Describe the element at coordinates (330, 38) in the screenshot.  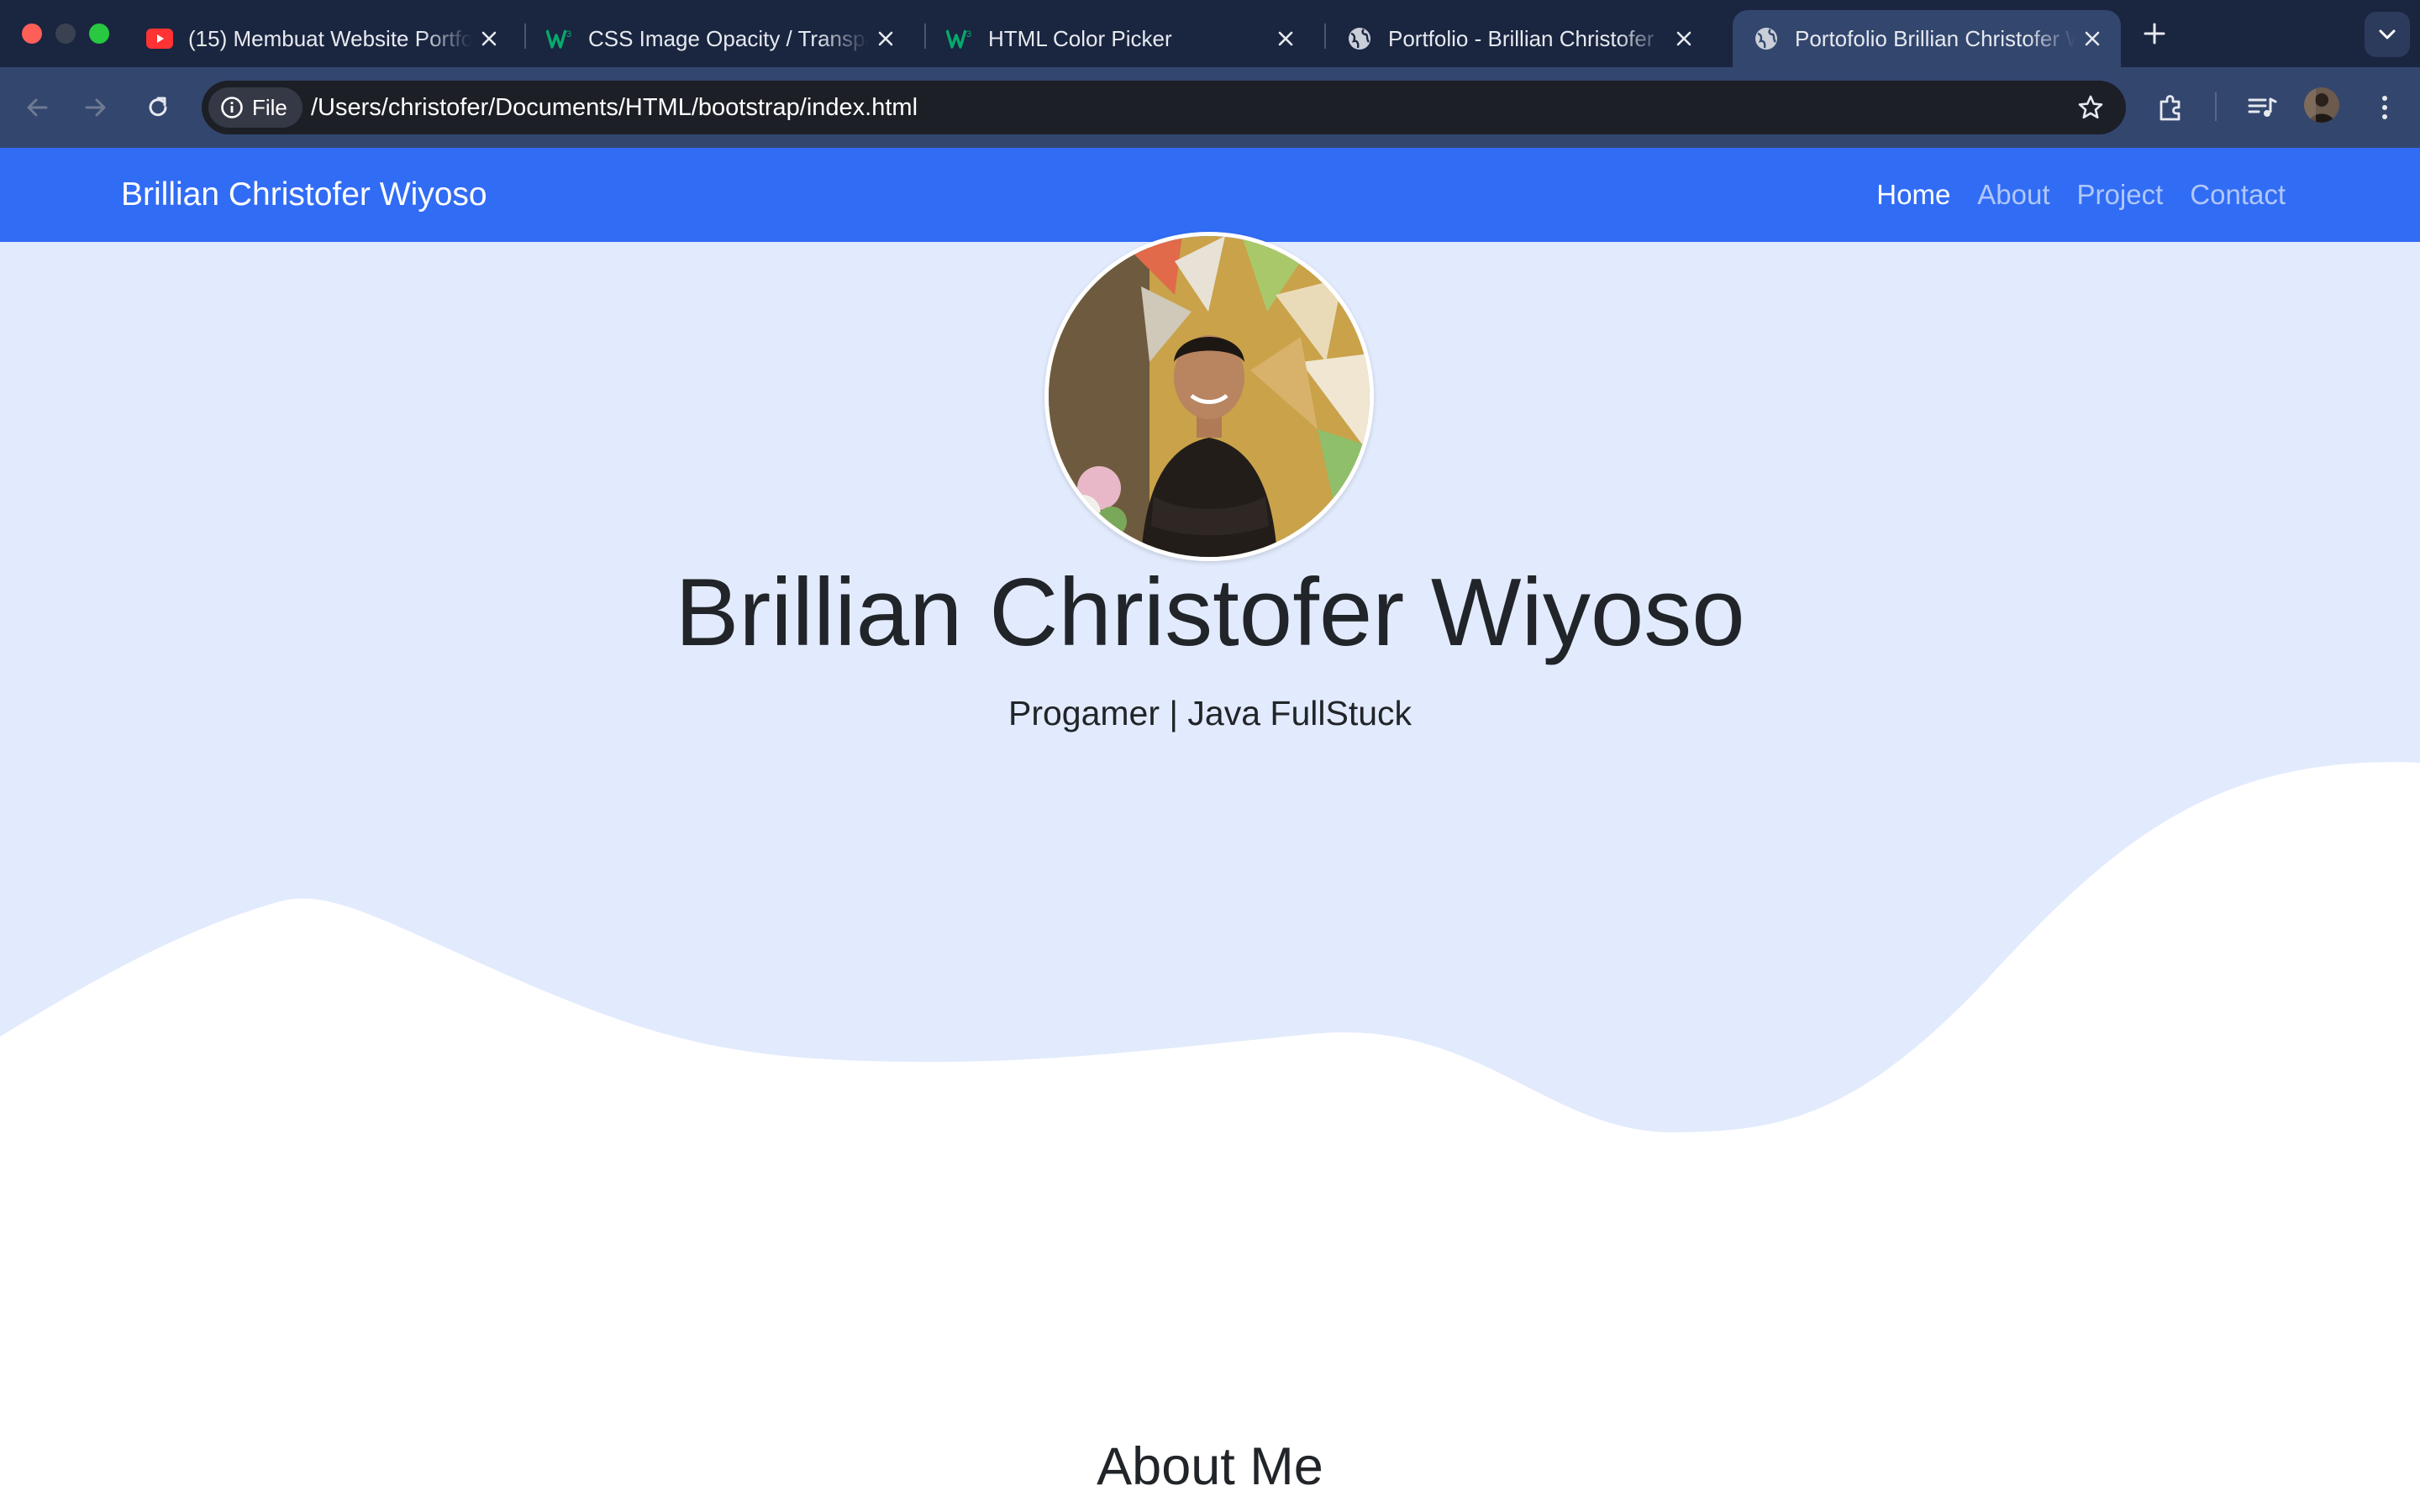
I see `tab-title: (15) Membuat Website Portfolio` at that location.